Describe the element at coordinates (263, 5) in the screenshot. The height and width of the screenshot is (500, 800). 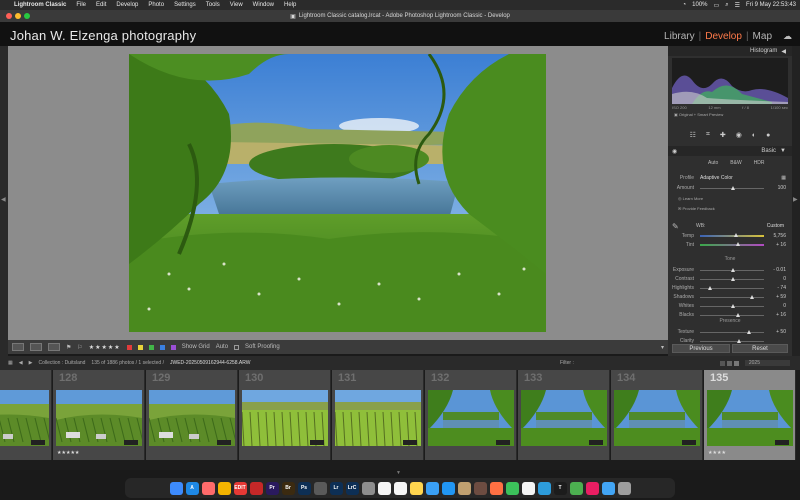
I see `menu-window: Window` at that location.